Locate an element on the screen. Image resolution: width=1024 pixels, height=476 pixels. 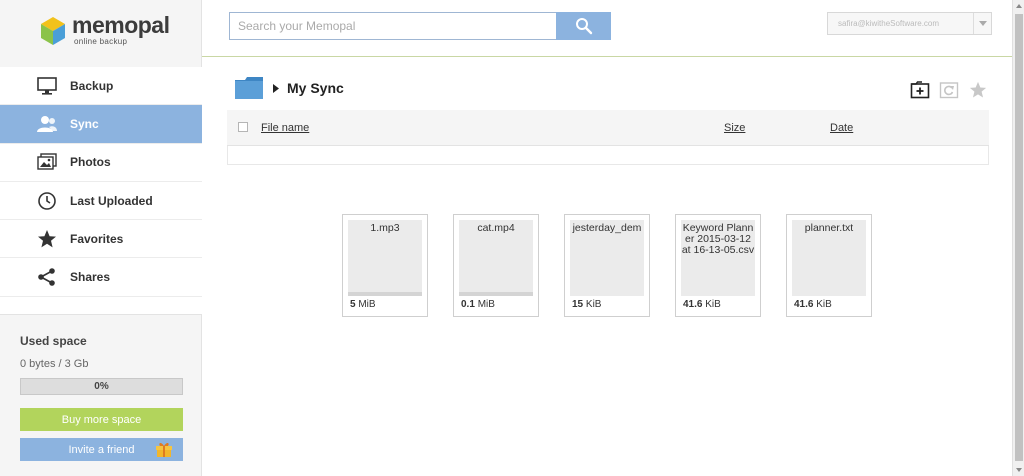
file-size: 15 KiB is located at coordinates (586, 304).